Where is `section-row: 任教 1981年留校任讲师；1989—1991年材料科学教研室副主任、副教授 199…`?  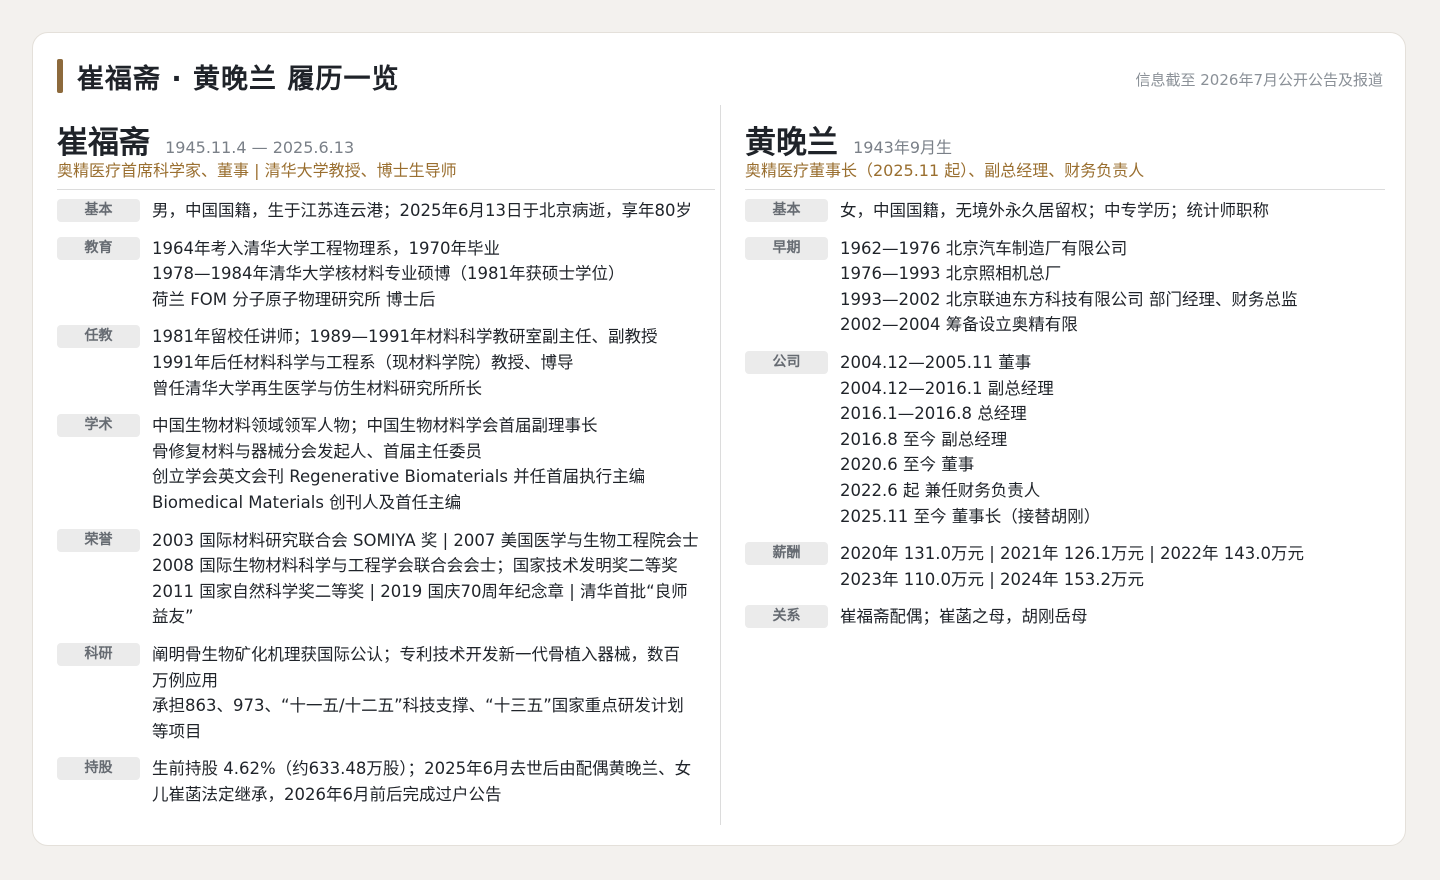 section-row: 任教 1981年留校任讲师；1989—1991年材料科学教研室副主任、副教授 199… is located at coordinates (386, 362).